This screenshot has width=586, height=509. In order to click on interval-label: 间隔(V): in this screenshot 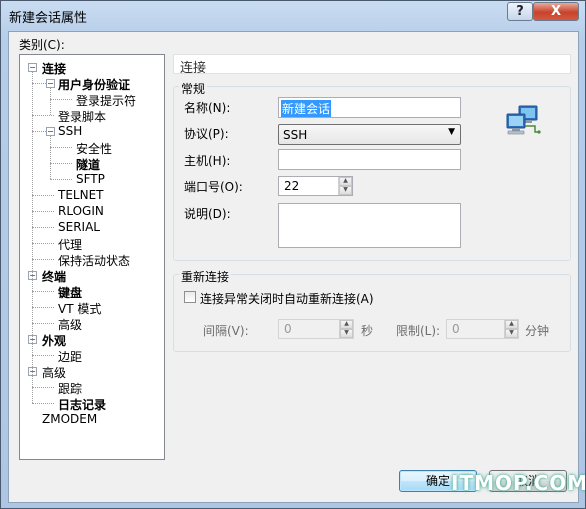, I will do `click(226, 331)`.